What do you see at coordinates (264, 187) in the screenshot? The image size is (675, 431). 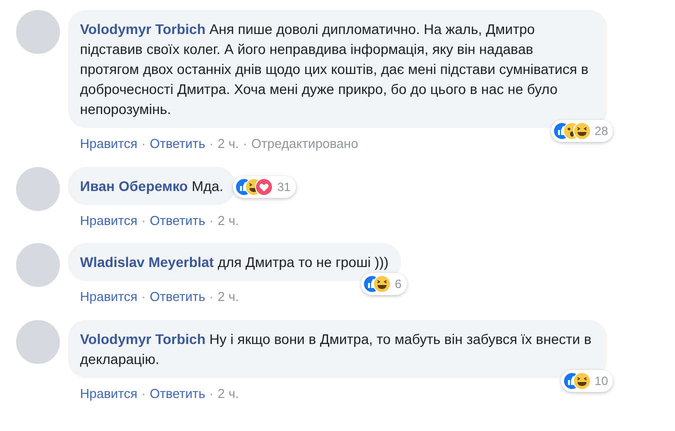 I see `reactions-pill: 31` at bounding box center [264, 187].